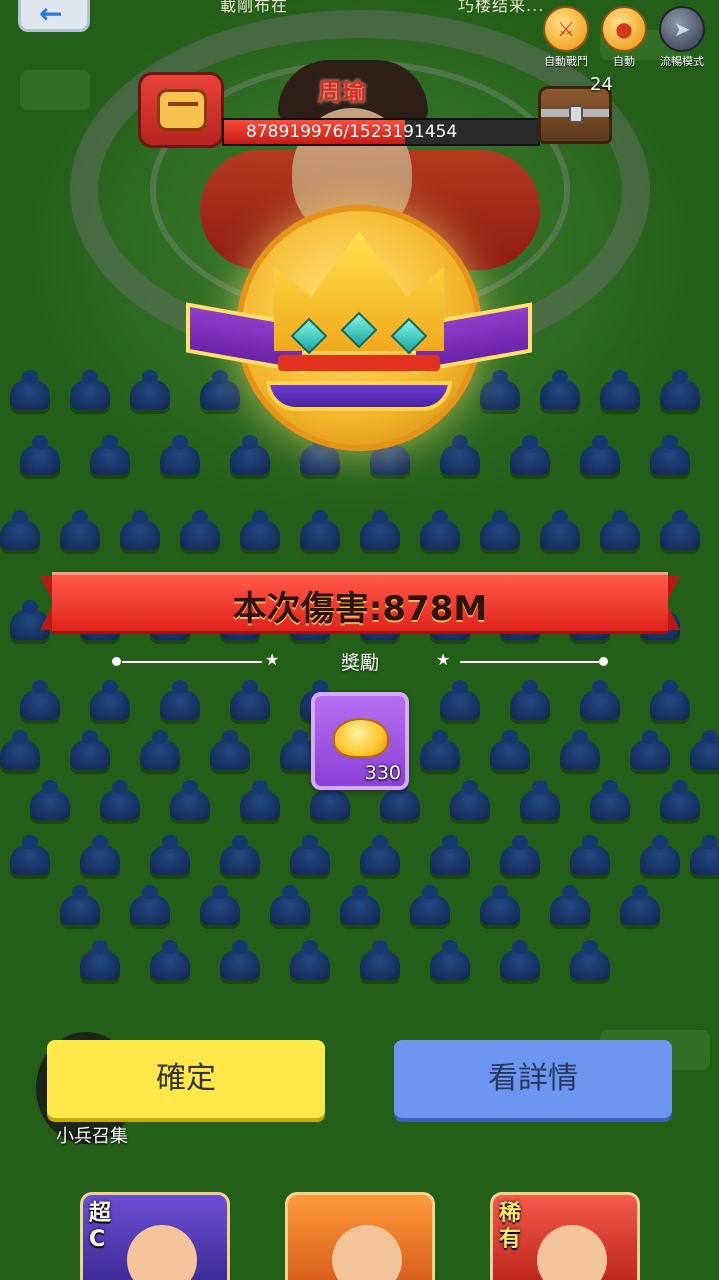 This screenshot has height=1280, width=719. I want to click on rocket-icon: ➤, so click(682, 29).